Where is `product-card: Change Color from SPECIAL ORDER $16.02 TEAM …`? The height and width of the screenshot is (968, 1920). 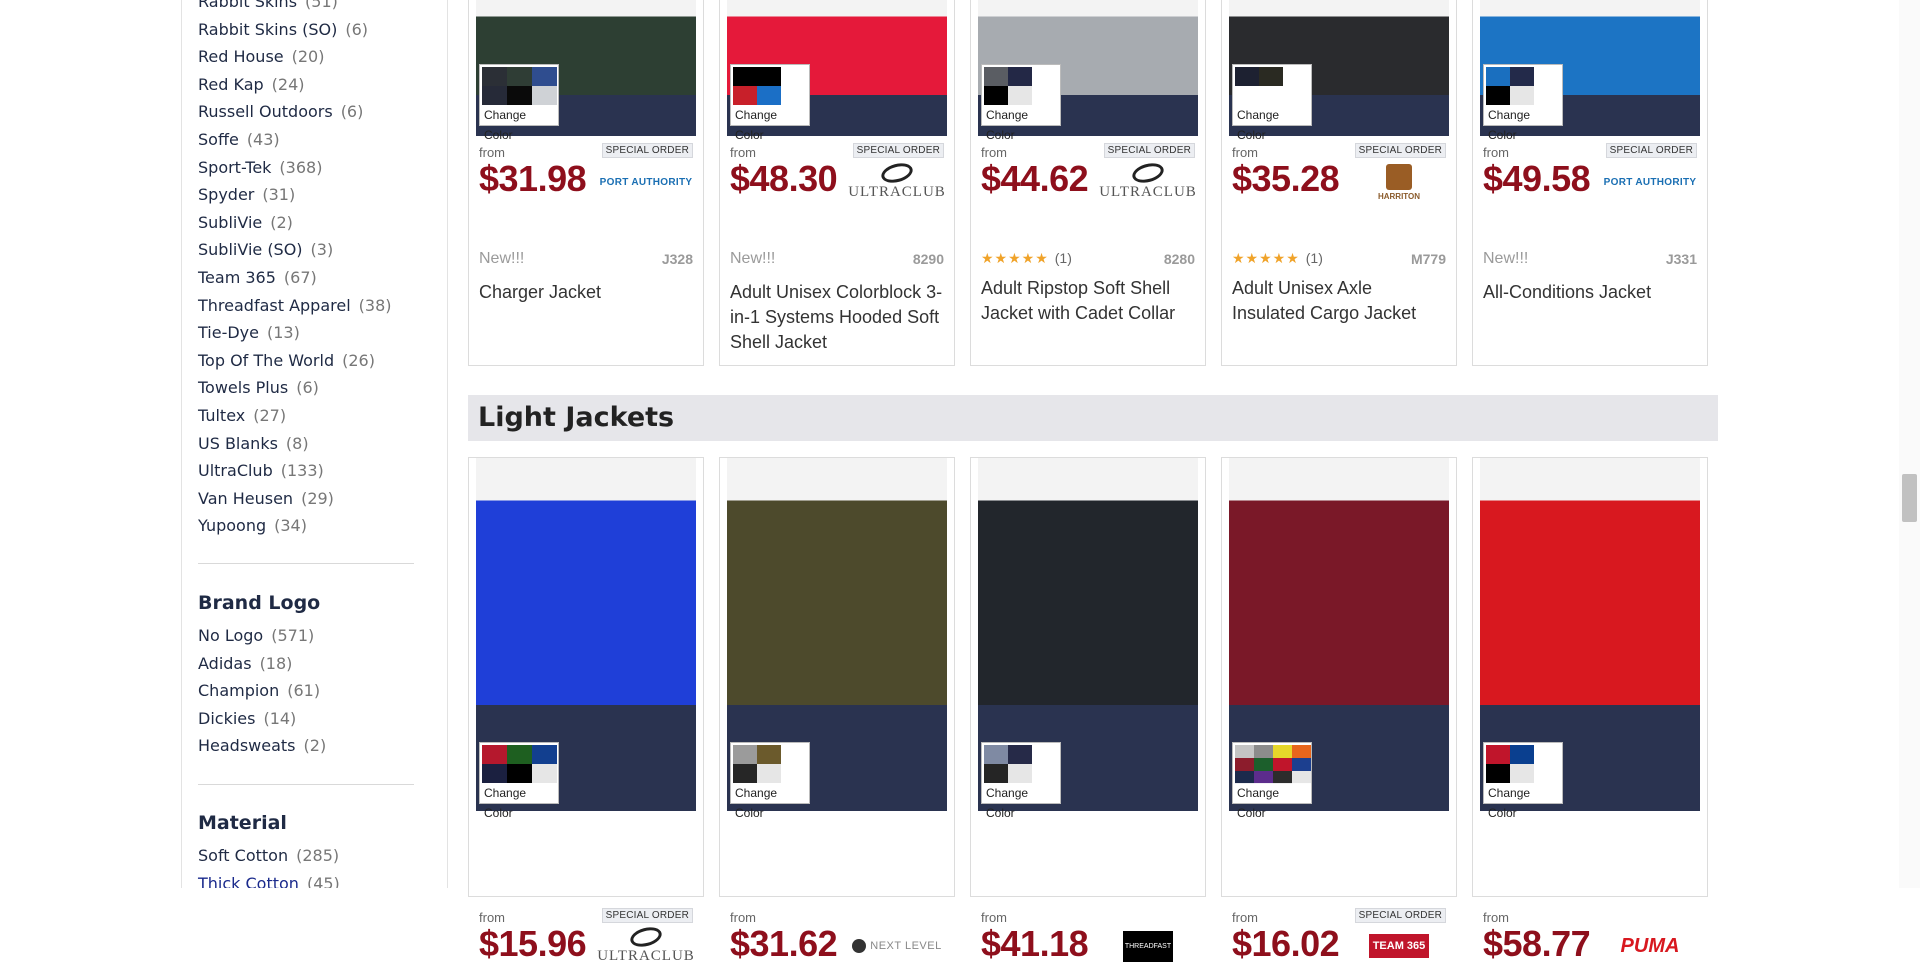
product-card: Change Color from SPECIAL ORDER $16.02 TEAM … is located at coordinates (1339, 710).